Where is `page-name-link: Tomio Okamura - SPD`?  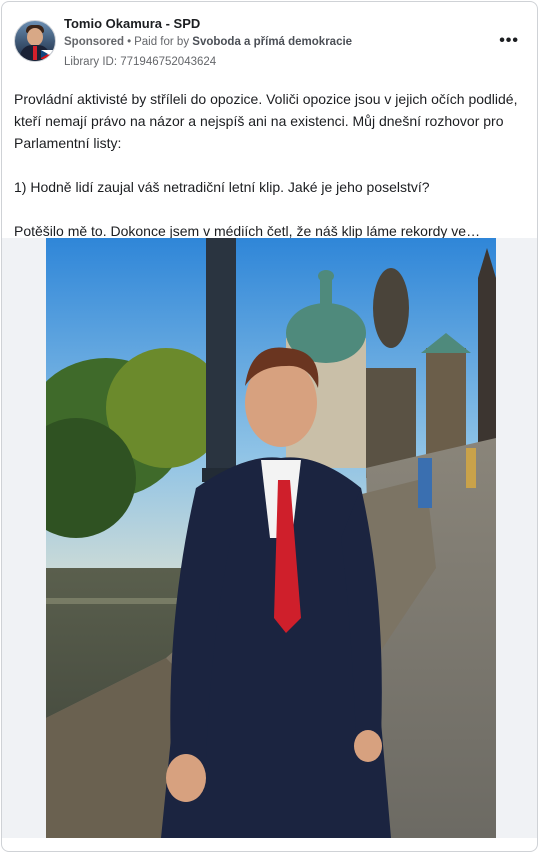
page-name-link: Tomio Okamura - SPD is located at coordinates (132, 23).